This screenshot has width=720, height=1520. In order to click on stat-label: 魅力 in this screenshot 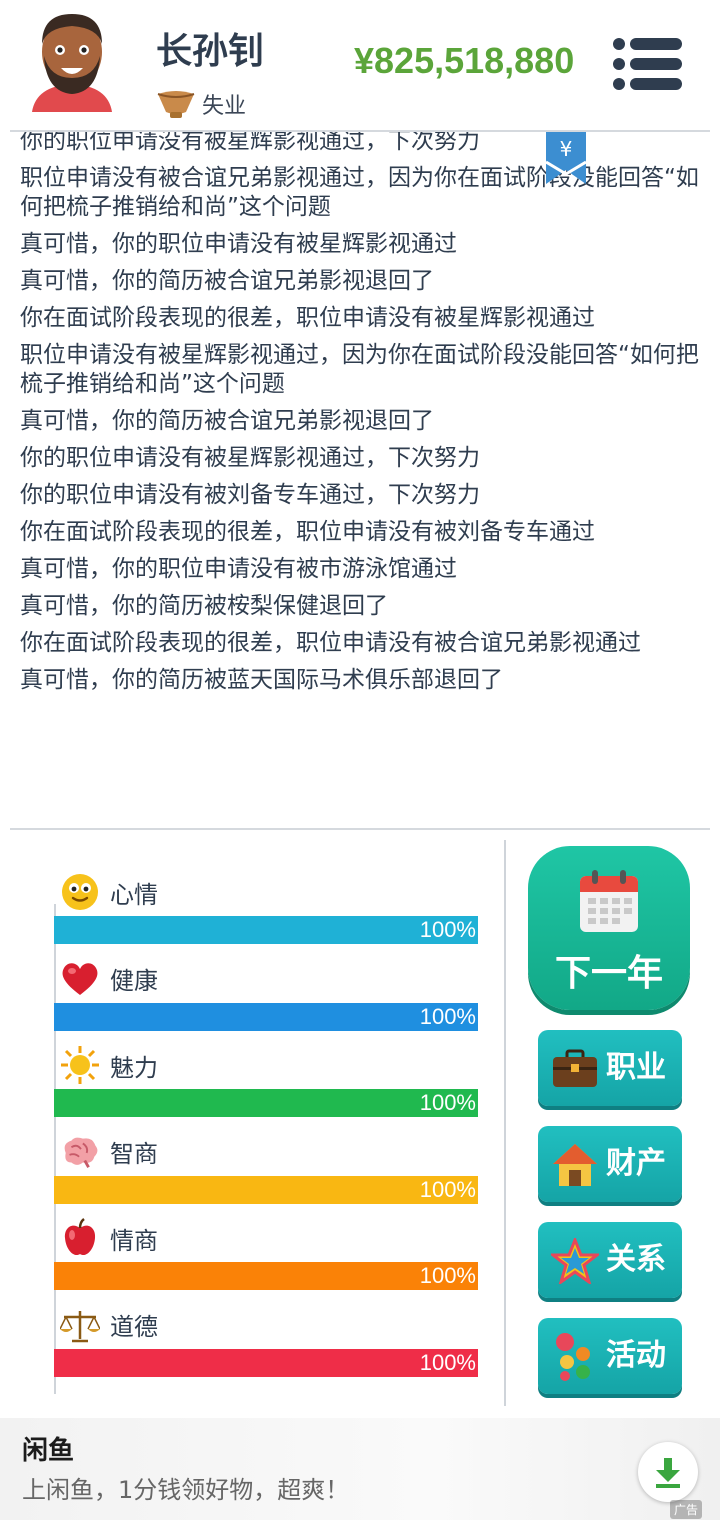, I will do `click(134, 1067)`.